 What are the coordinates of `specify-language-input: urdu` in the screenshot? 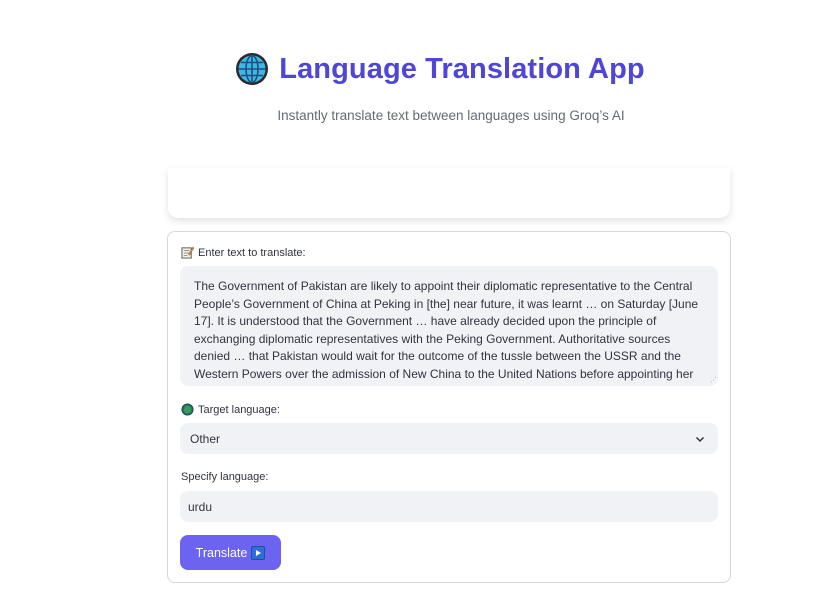 It's located at (449, 506).